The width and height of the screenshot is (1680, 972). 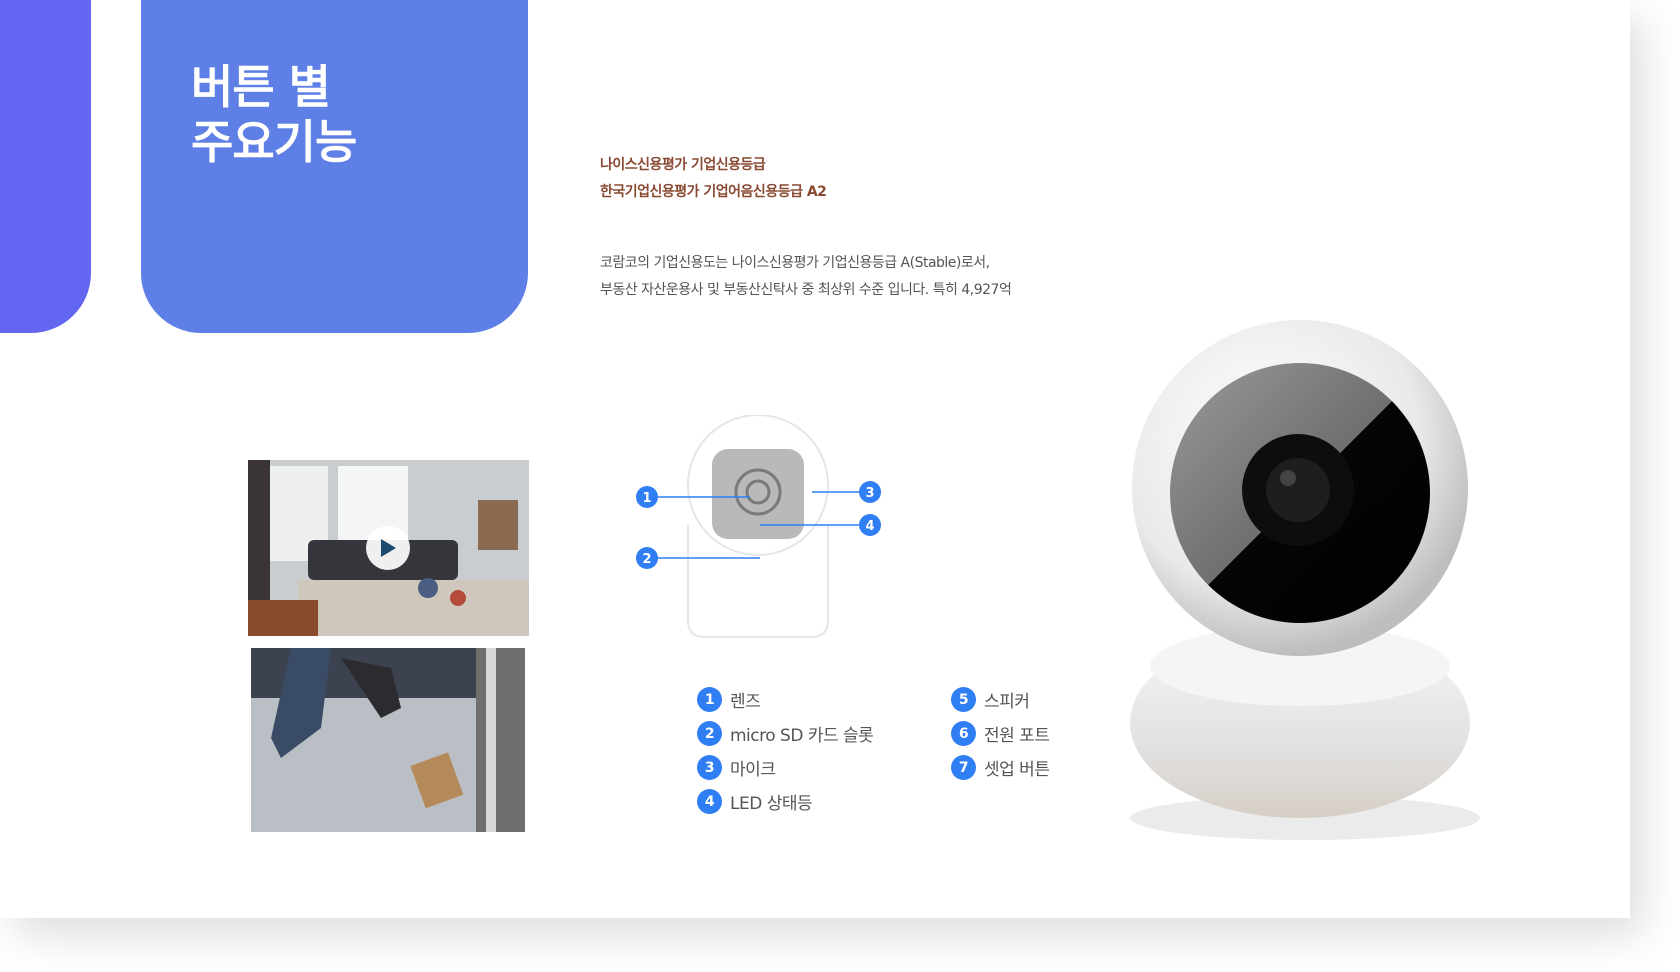 I want to click on legend-item-speaker: 5 스피커, so click(x=990, y=699).